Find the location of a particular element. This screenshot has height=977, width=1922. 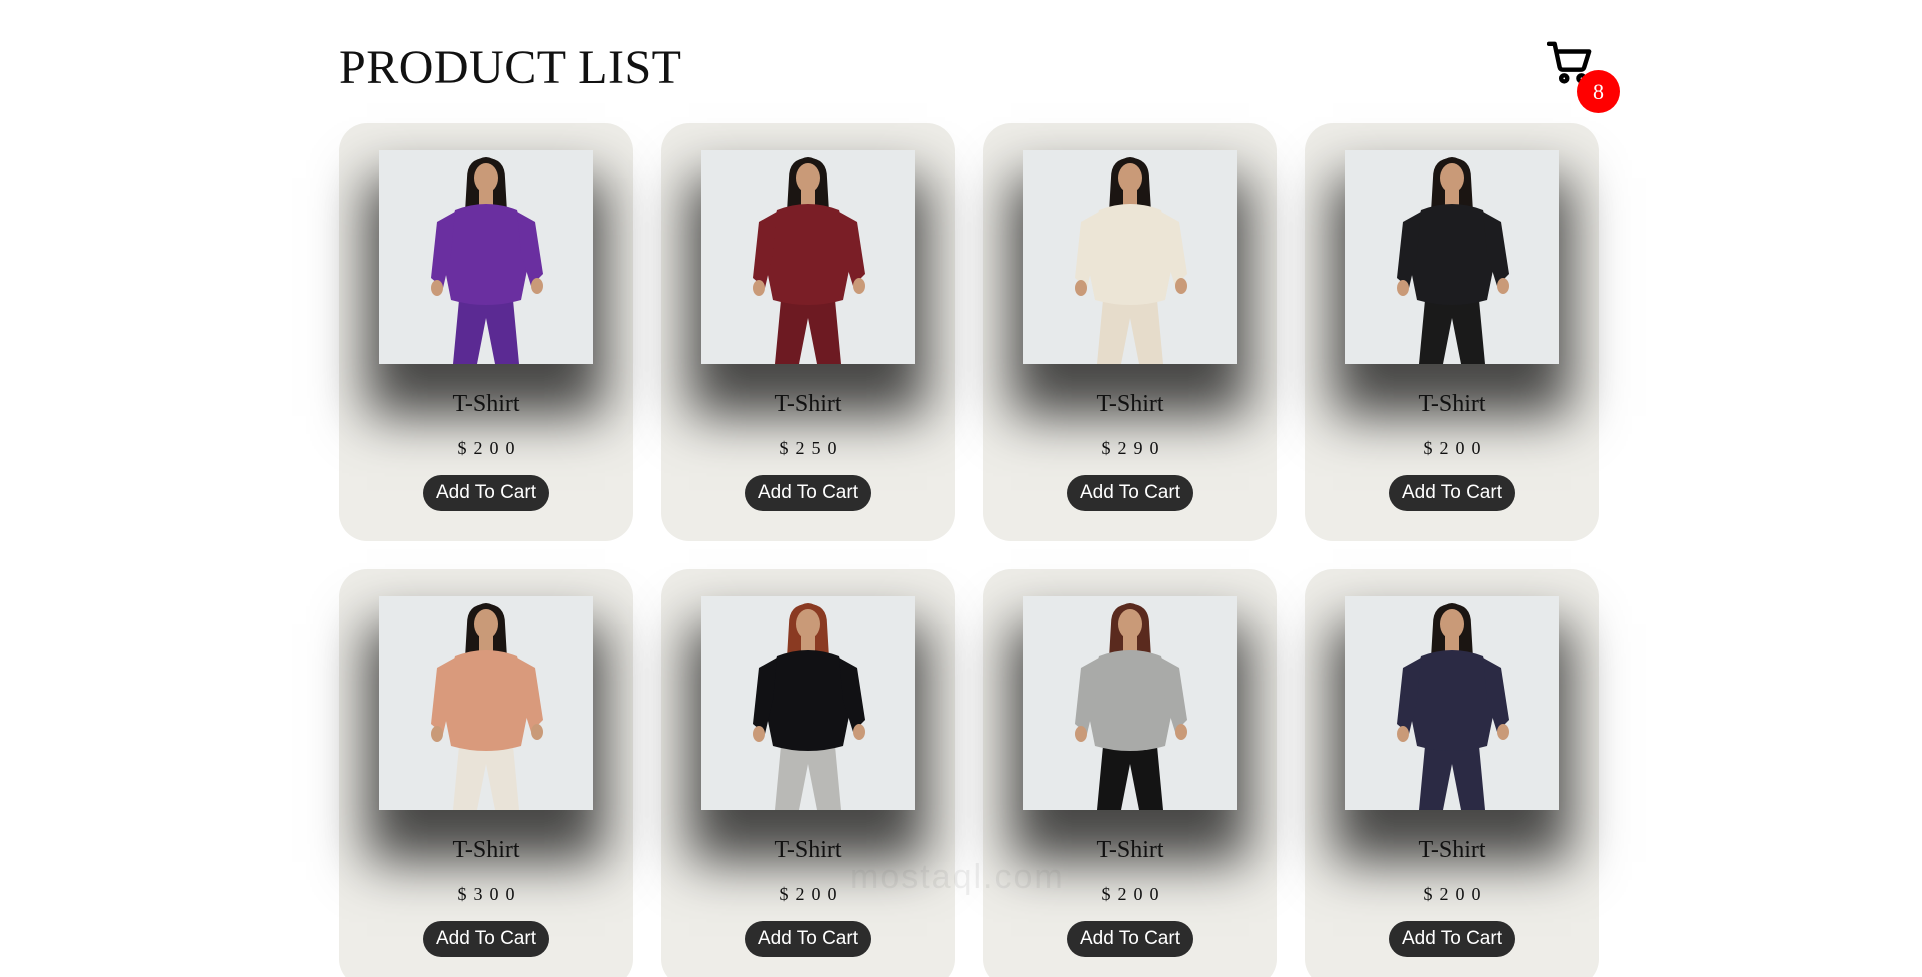

product-price: $290 is located at coordinates (1133, 448).